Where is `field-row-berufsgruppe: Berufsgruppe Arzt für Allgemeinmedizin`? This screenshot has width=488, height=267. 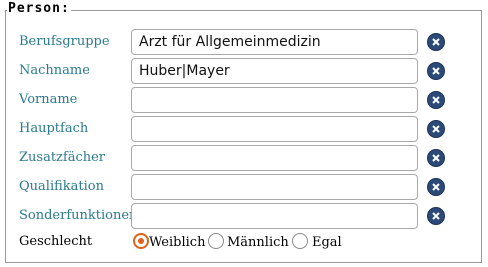 field-row-berufsgruppe: Berufsgruppe Arzt für Allgemeinmedizin is located at coordinates (244, 42).